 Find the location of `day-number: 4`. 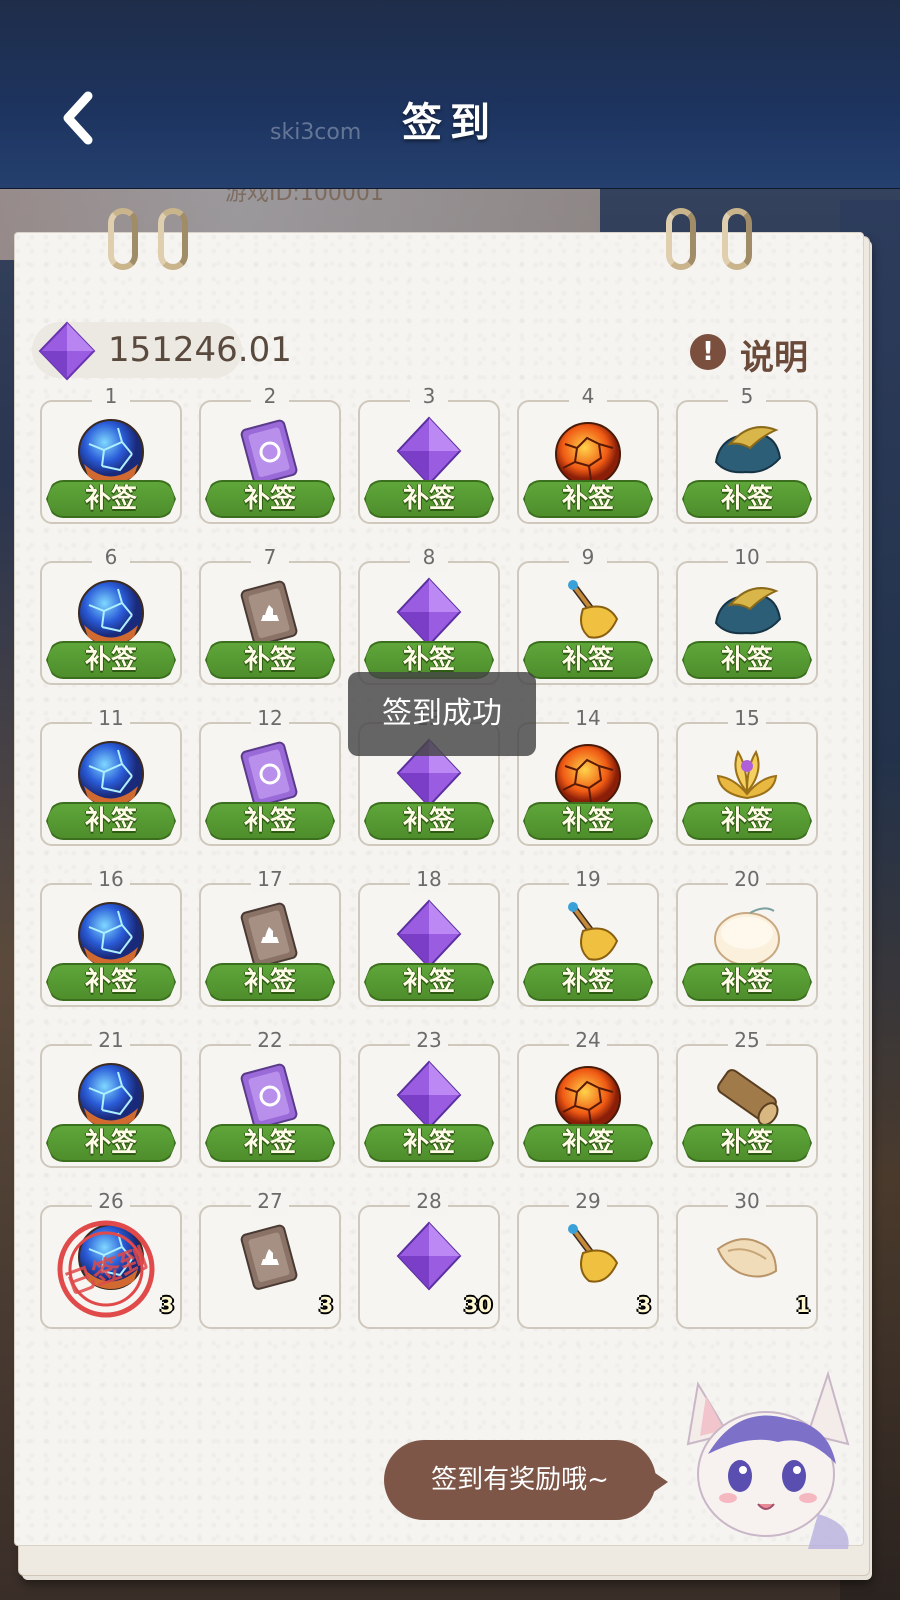

day-number: 4 is located at coordinates (588, 396).